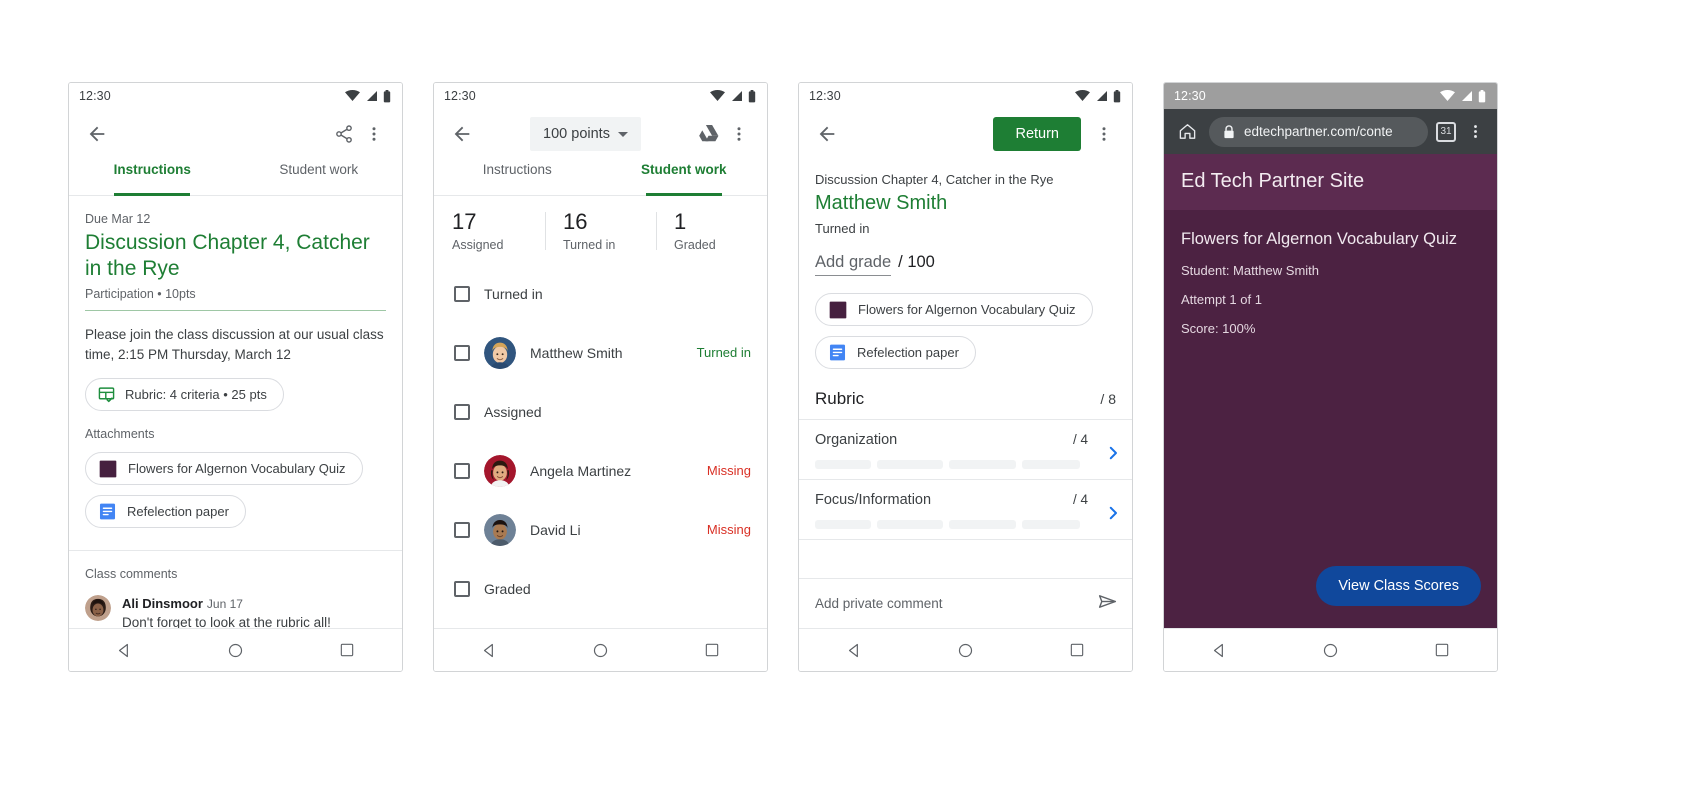 This screenshot has width=1698, height=812. Describe the element at coordinates (1446, 131) in the screenshot. I see `tab-count-button: 31` at that location.